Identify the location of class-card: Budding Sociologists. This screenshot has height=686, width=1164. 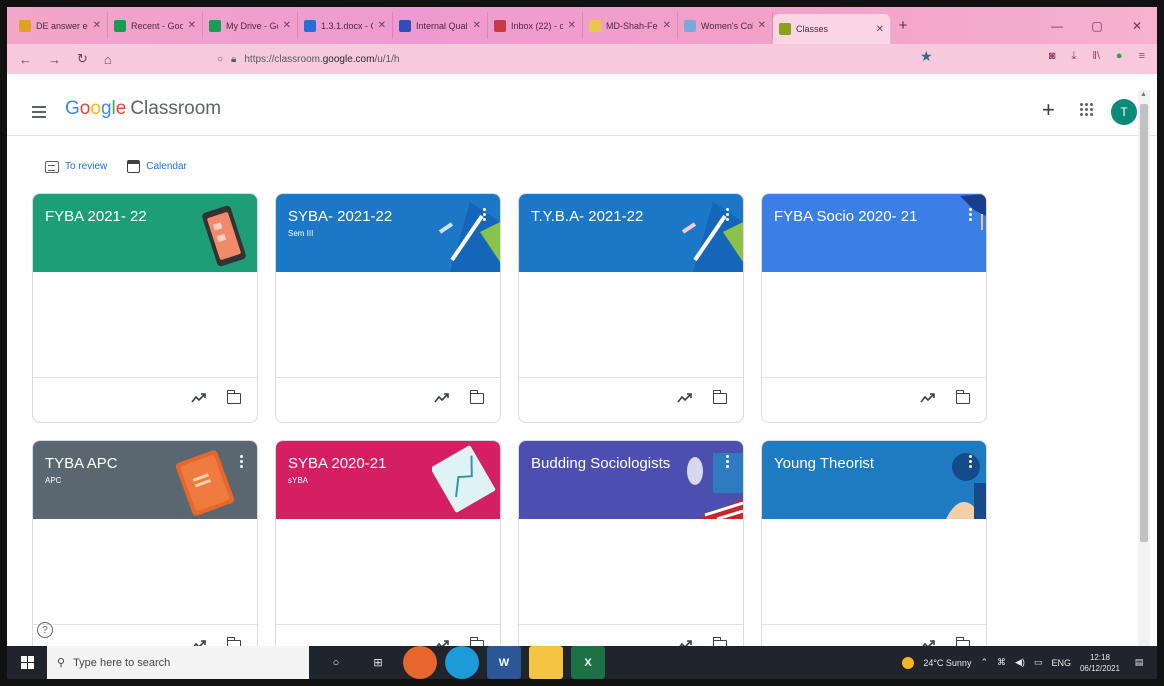
(631, 555).